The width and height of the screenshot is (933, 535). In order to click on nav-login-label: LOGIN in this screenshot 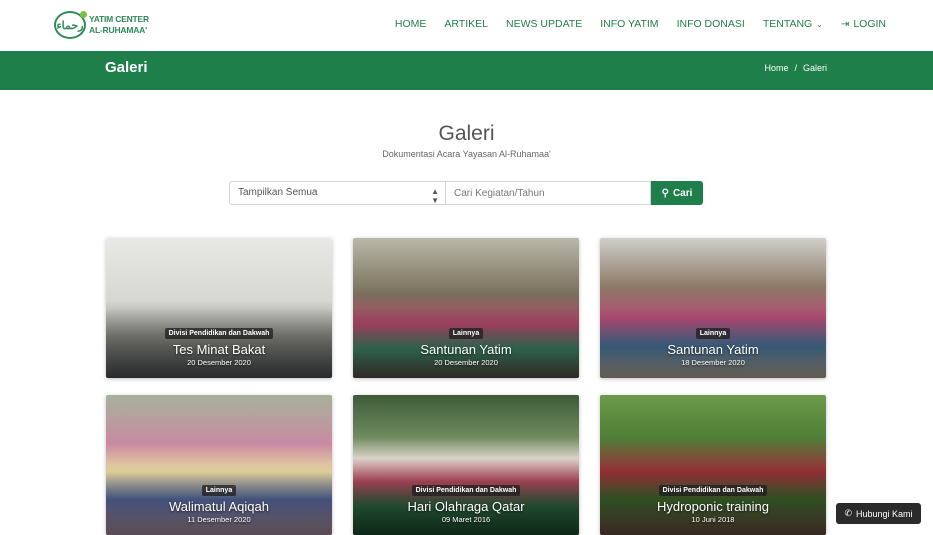, I will do `click(869, 24)`.